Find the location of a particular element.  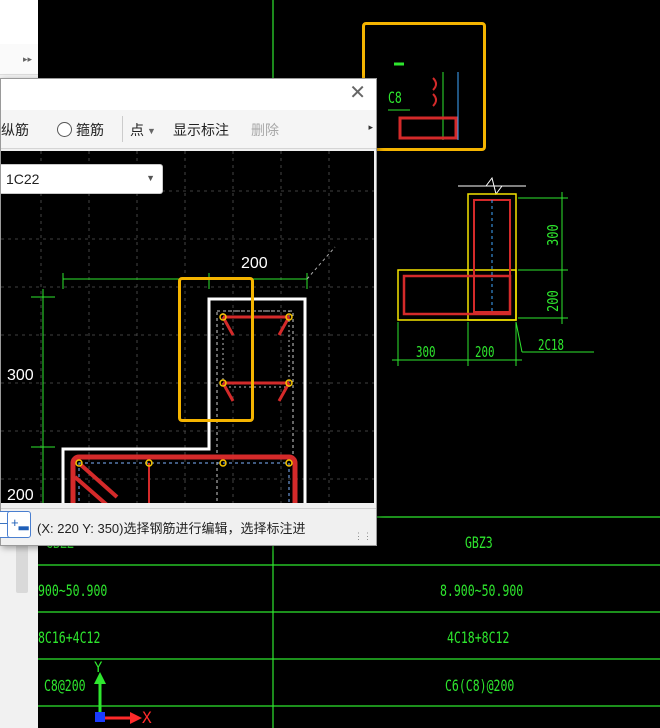

dim-300-vertical: 300 is located at coordinates (553, 235).